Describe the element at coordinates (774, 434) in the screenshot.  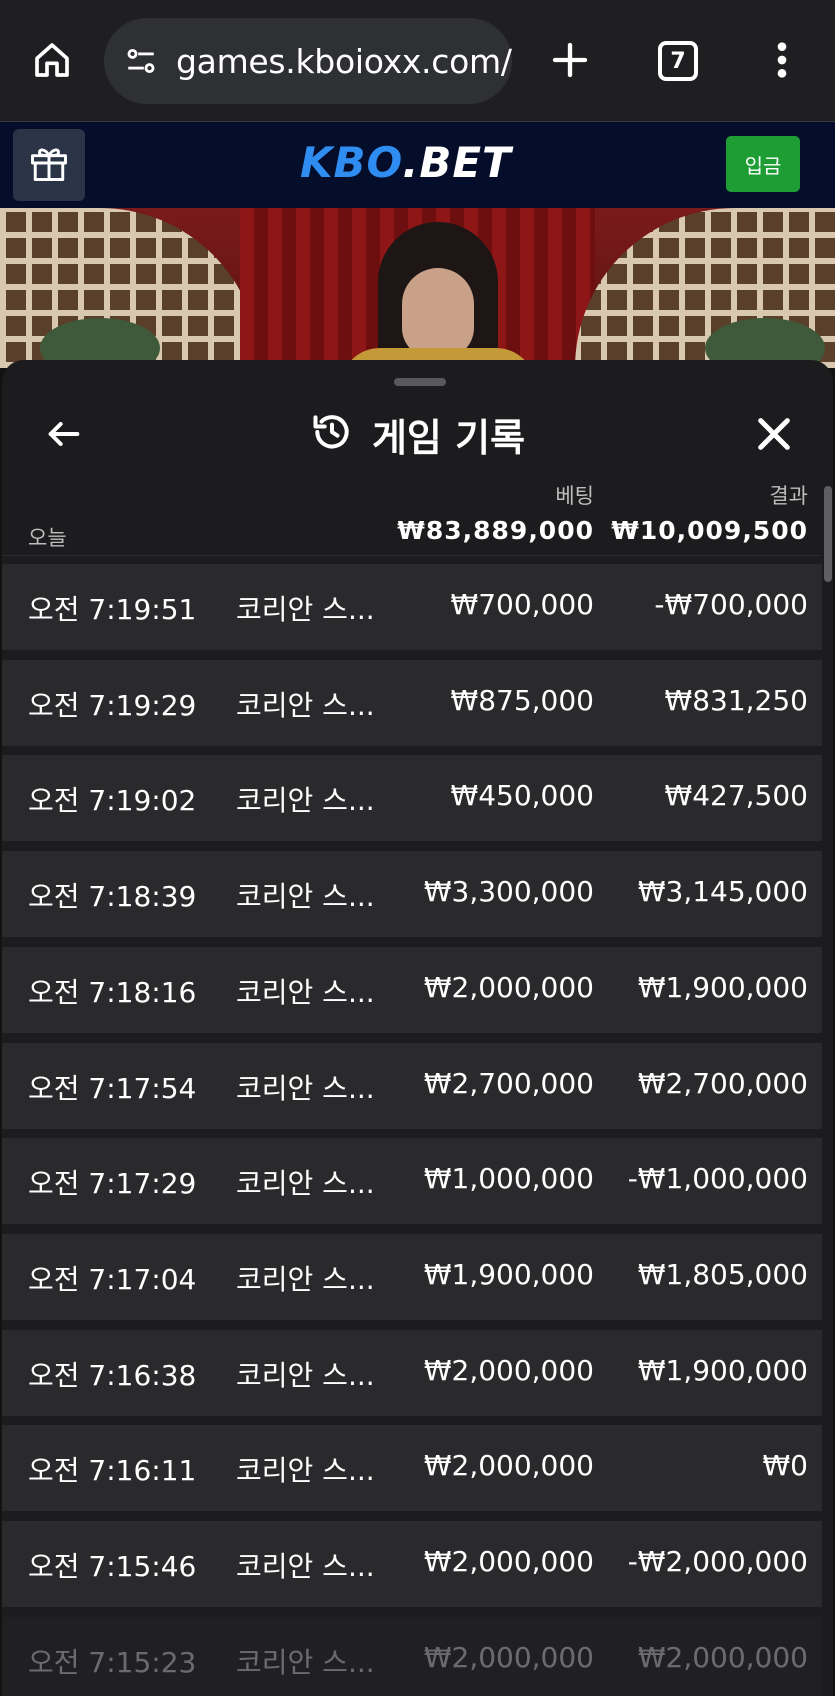
I see `close-icon` at that location.